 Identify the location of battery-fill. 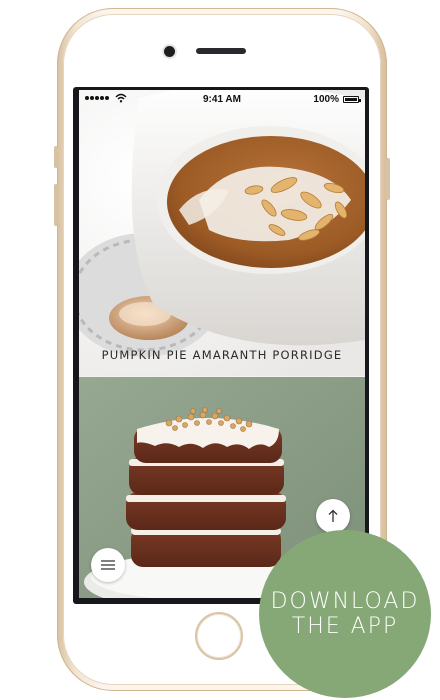
(351, 99).